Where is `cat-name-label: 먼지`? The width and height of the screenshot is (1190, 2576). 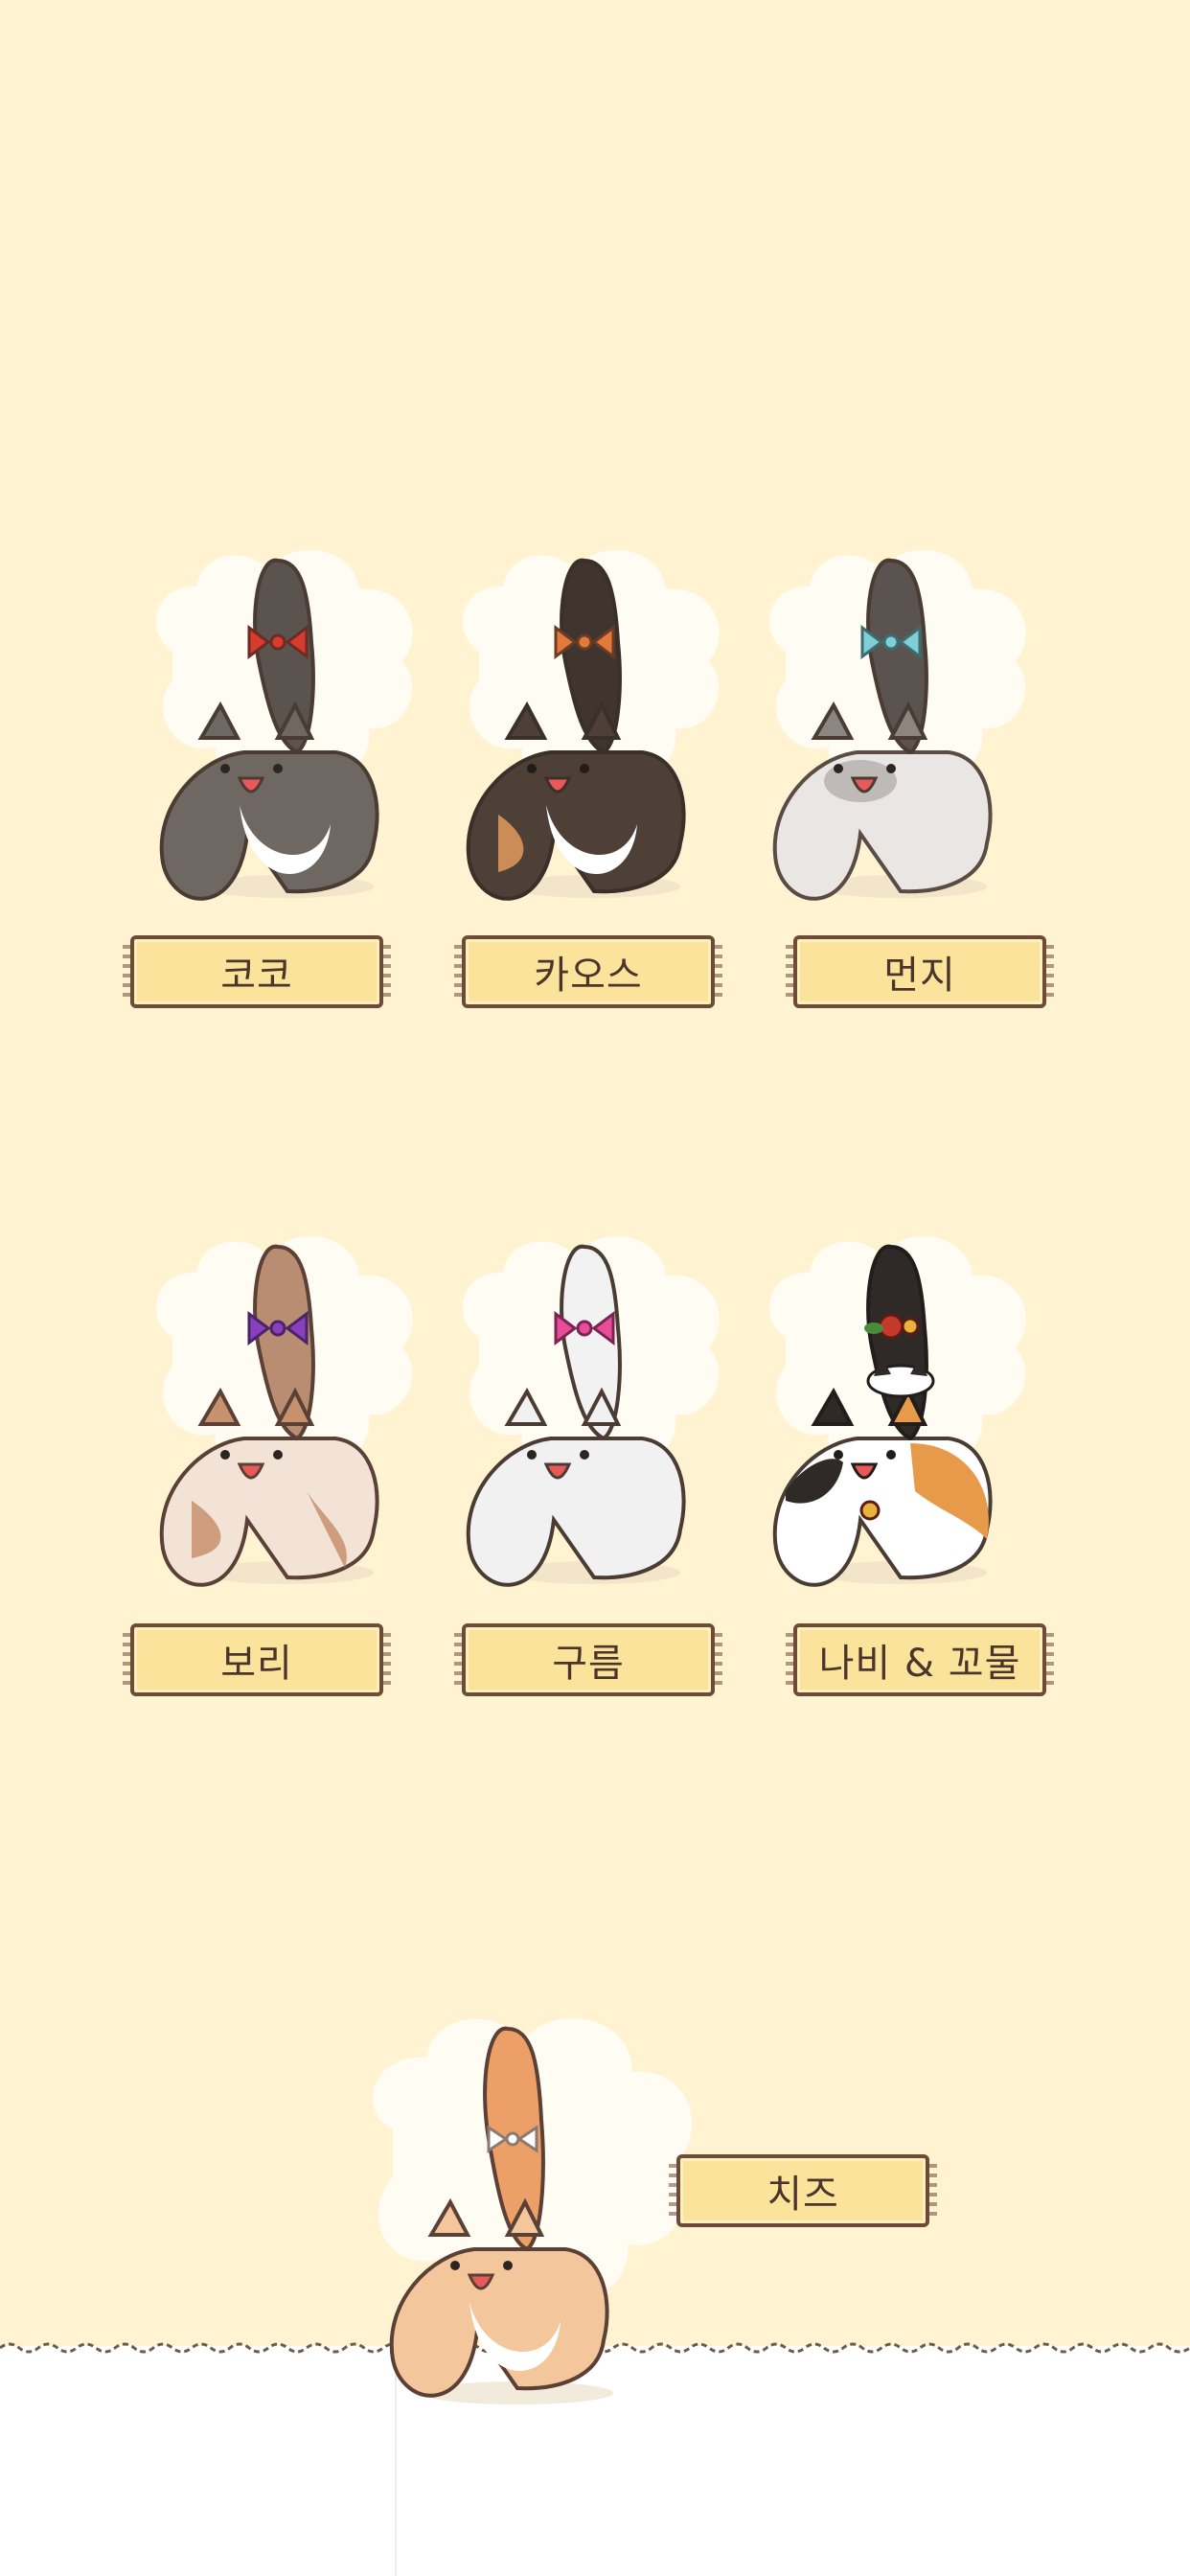
cat-name-label: 먼지 is located at coordinates (920, 976).